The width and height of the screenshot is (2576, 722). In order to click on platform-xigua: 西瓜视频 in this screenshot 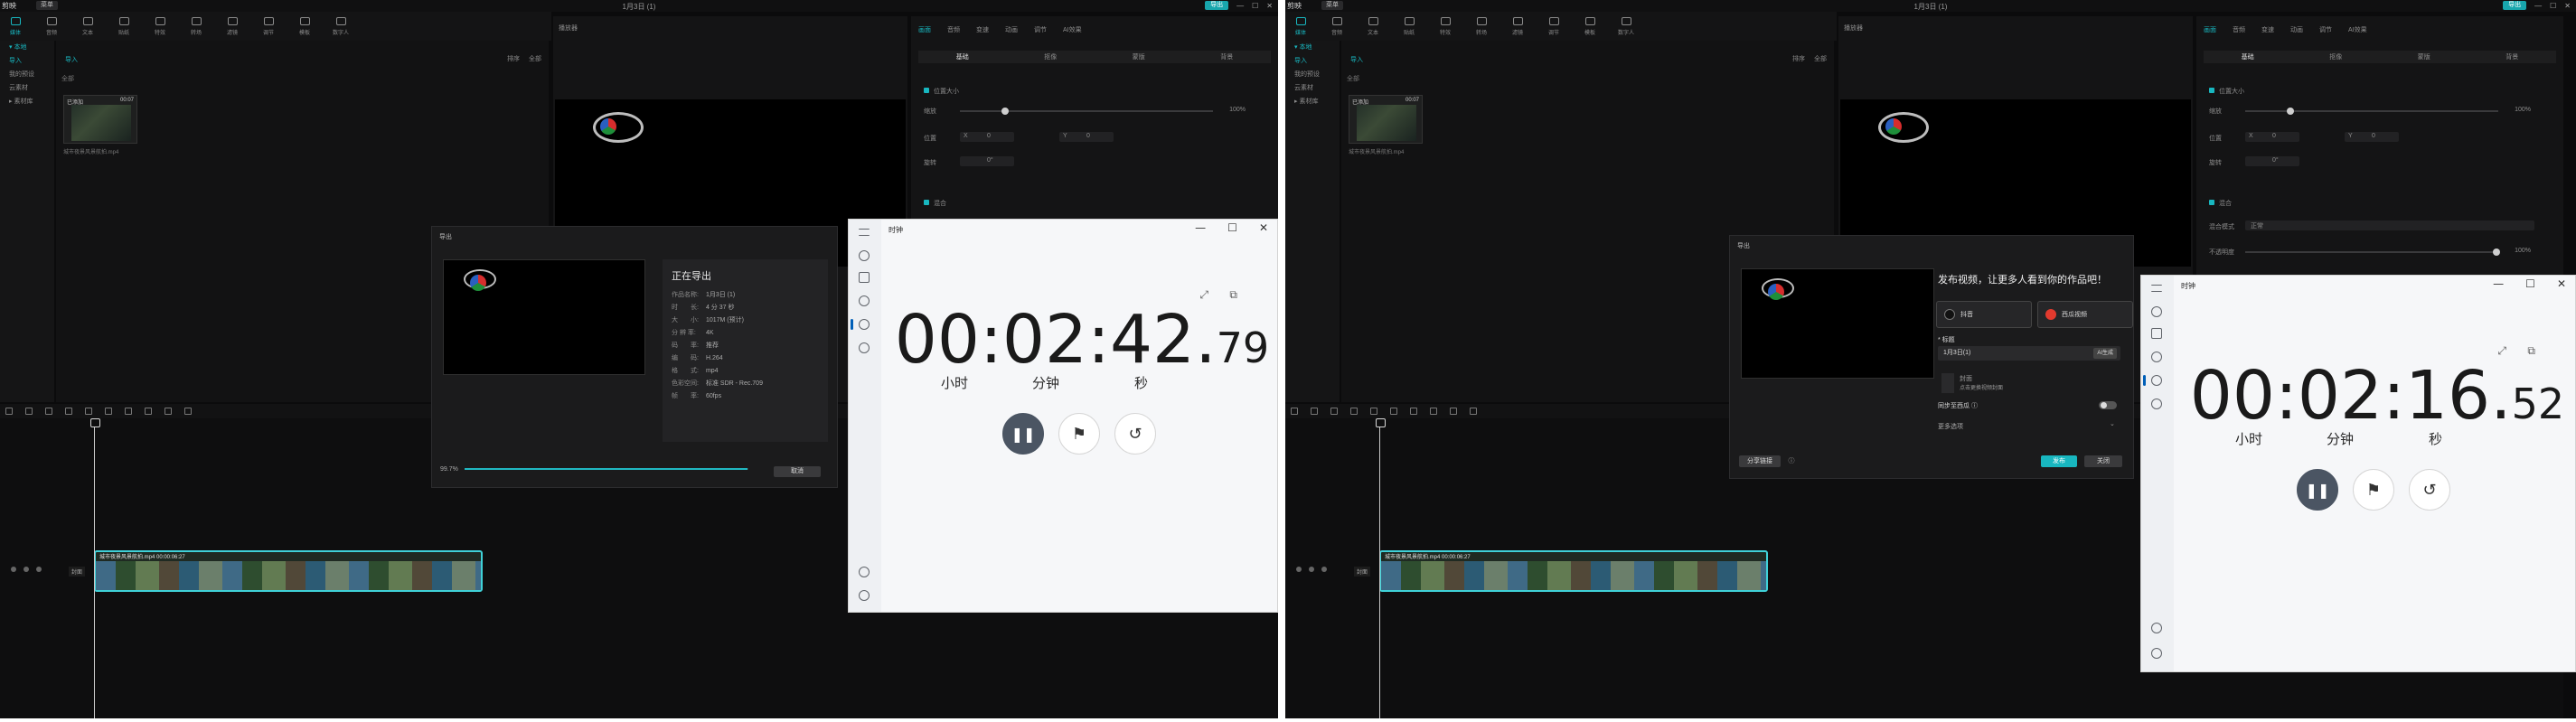, I will do `click(2085, 314)`.